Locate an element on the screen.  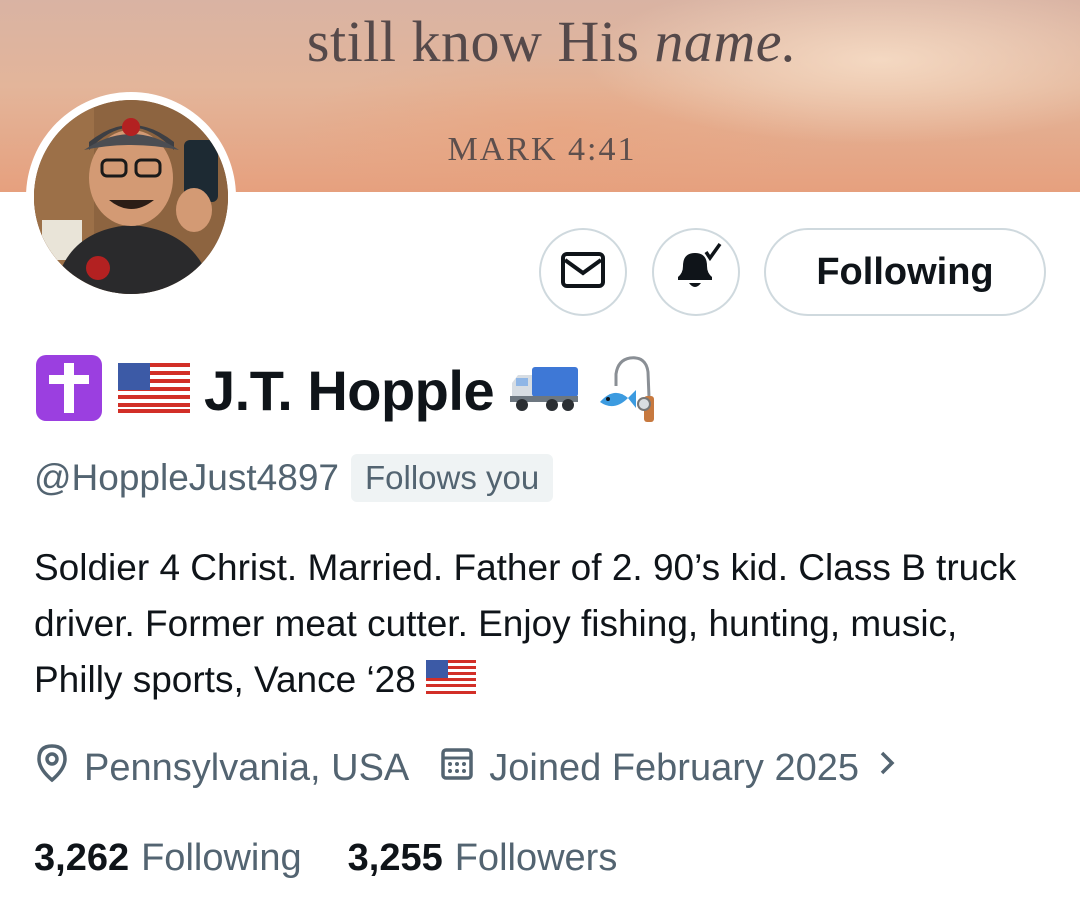
display-name: J.T. Hopple is located at coordinates (349, 390).